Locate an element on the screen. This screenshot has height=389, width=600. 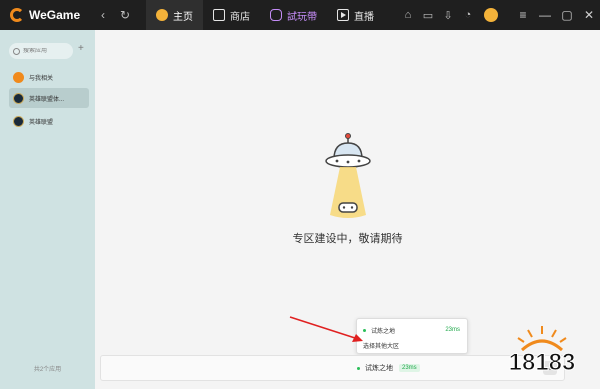
sidebar-item-lol: 英雄联盟 is located at coordinates (49, 121).